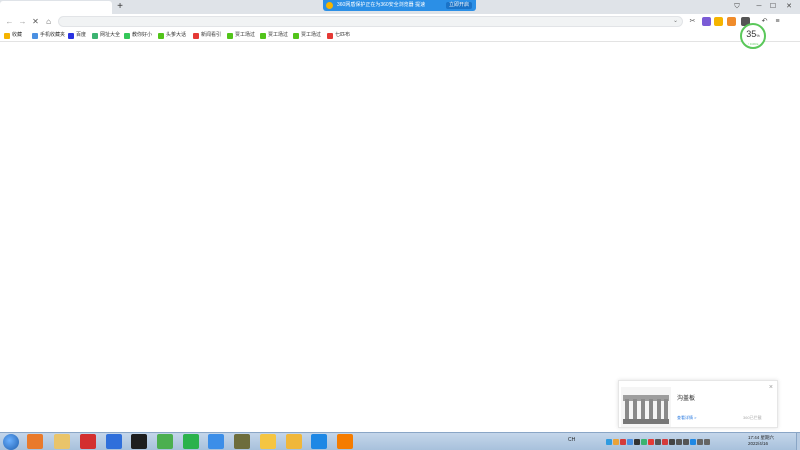 Image resolution: width=800 pixels, height=450 pixels. What do you see at coordinates (646, 407) in the screenshot?
I see `product-image` at bounding box center [646, 407].